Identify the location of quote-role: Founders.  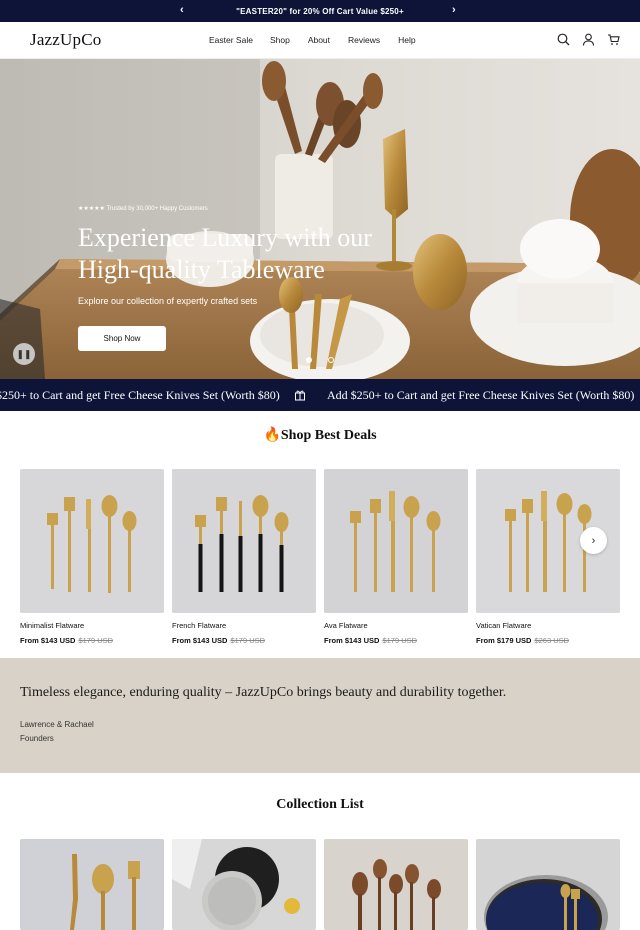
(37, 738).